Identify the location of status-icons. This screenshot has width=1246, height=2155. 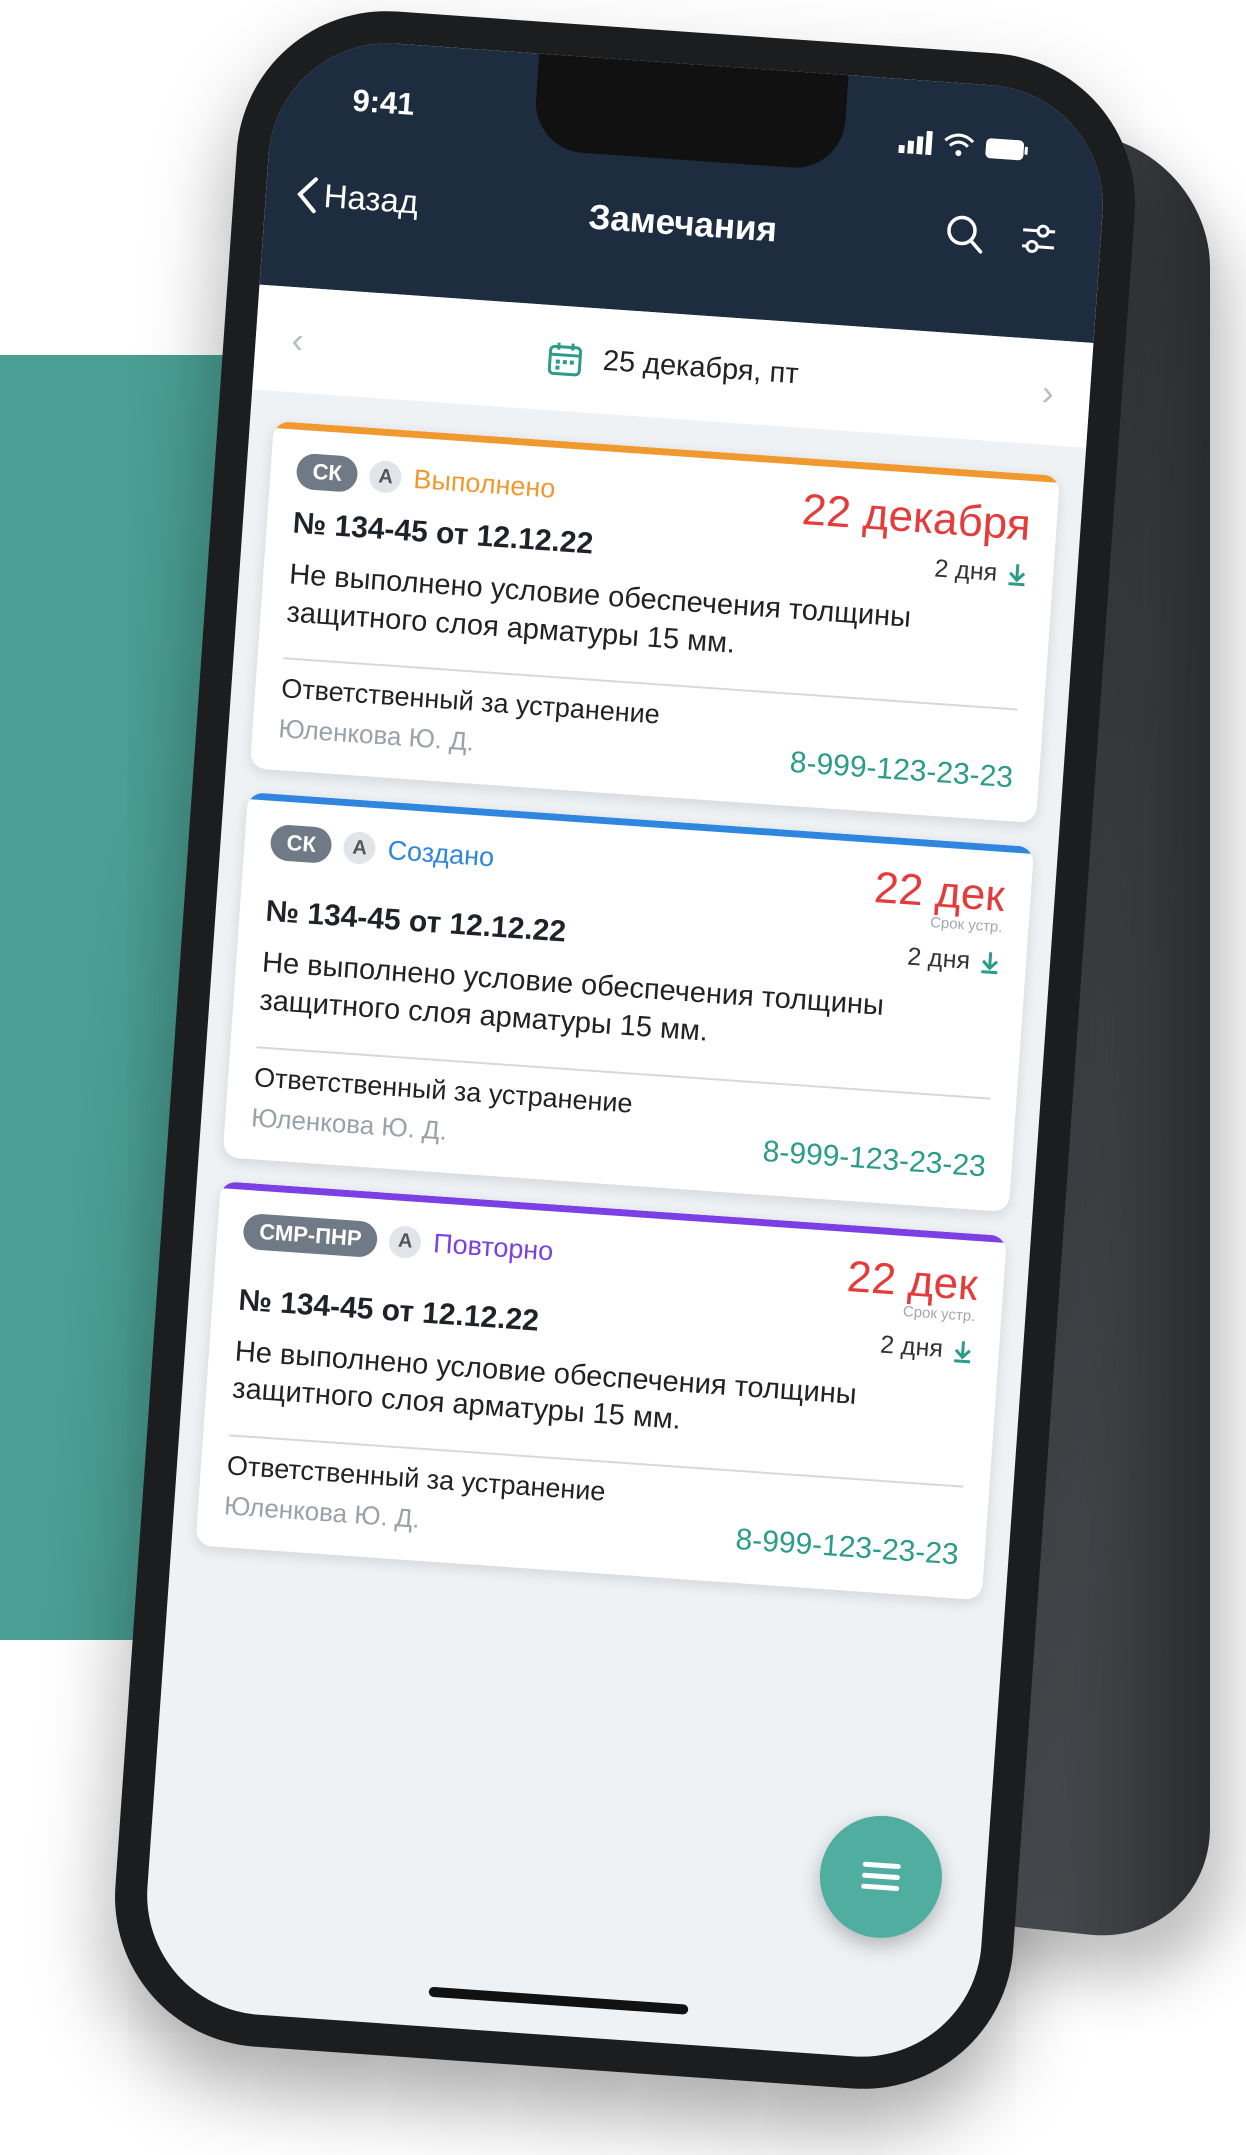
(963, 145).